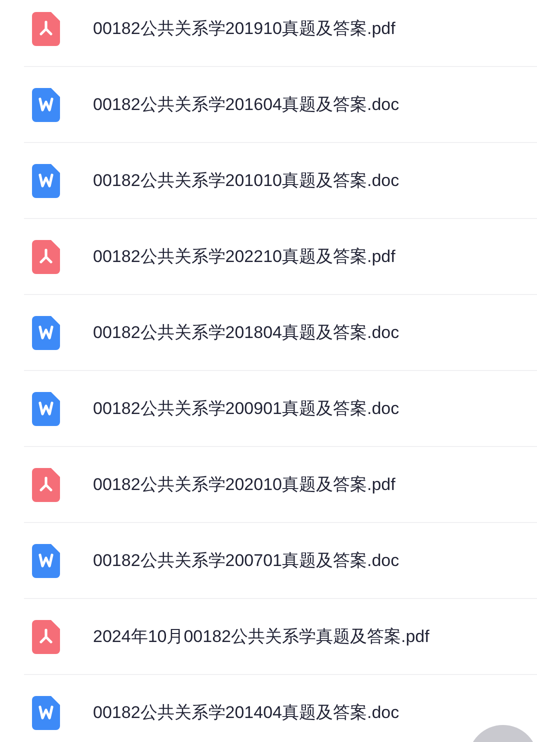 This screenshot has width=537, height=742. Describe the element at coordinates (246, 105) in the screenshot. I see `file-name: 00182公共关系学201604真题及答案.doc` at that location.